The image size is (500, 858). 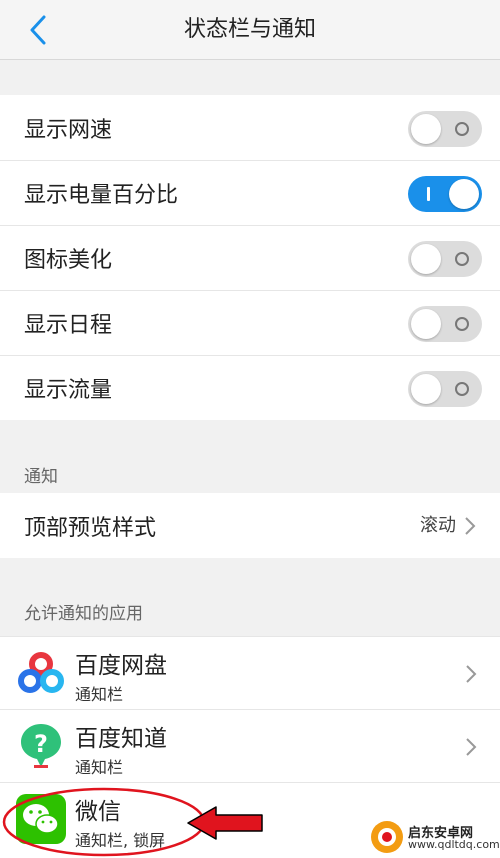 I want to click on app-row-baidu-zhidao: ? 百度知道 通知栏, so click(x=250, y=745).